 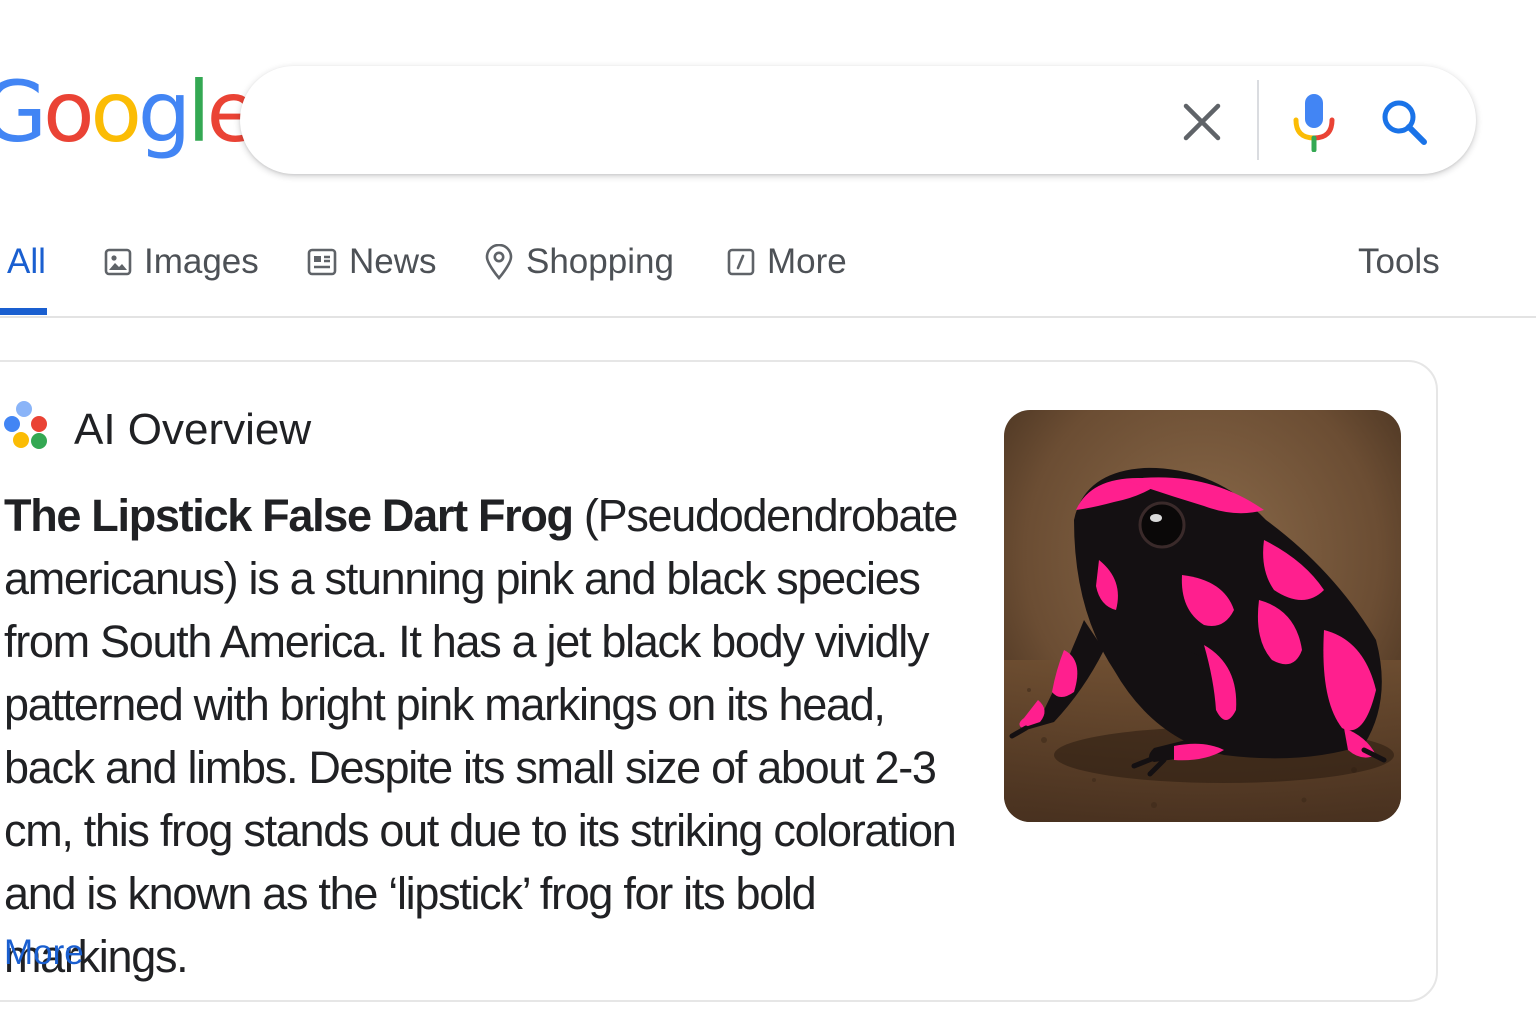 I want to click on search-input, so click(x=722, y=121).